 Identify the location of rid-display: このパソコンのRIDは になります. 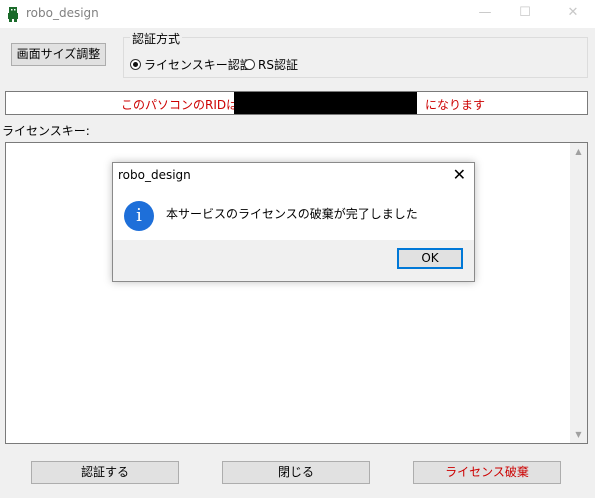
(296, 103).